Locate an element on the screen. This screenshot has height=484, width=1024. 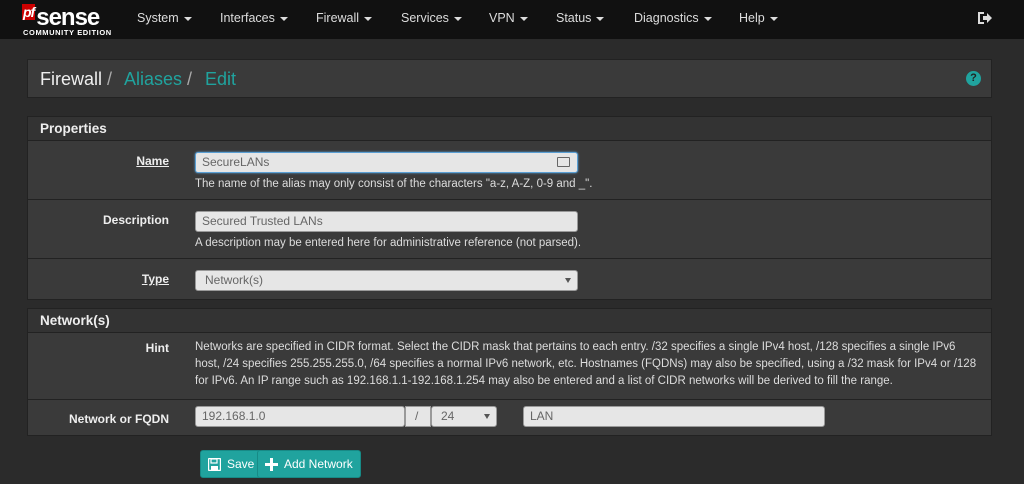
type-row: Type Network(s) is located at coordinates (509, 279).